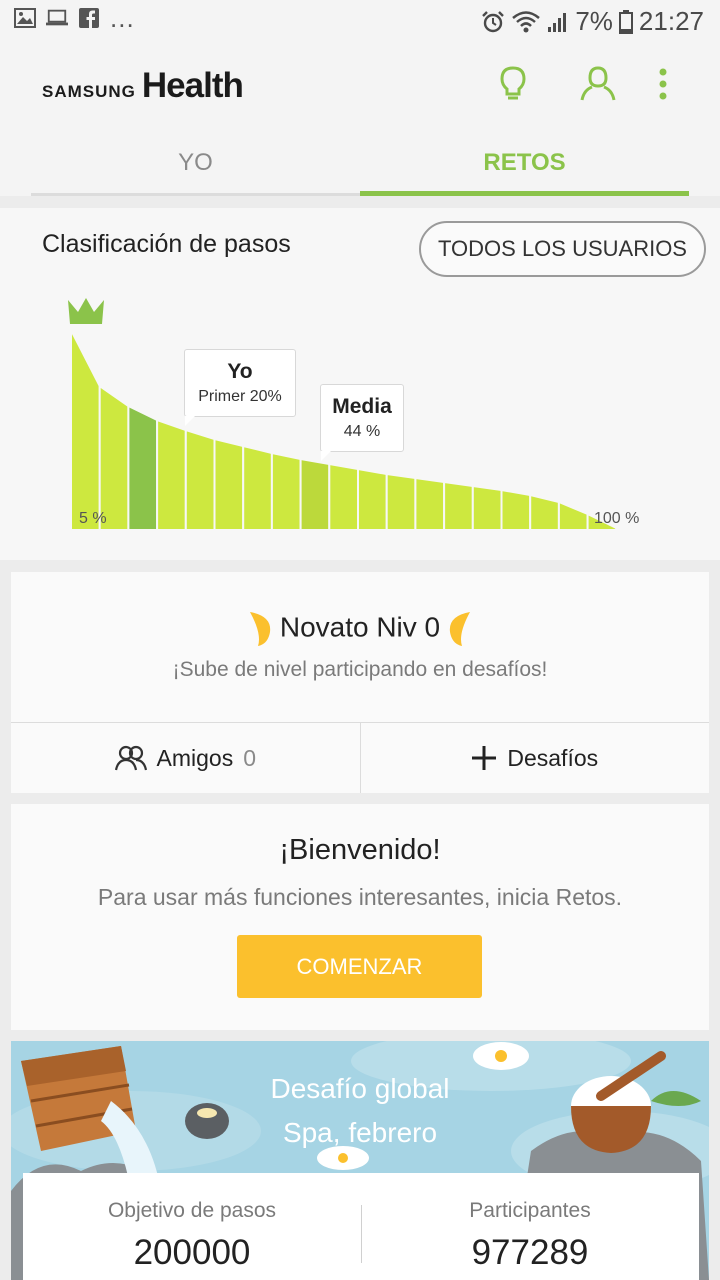  I want to click on level-title: Novato Niv 0, so click(360, 627).